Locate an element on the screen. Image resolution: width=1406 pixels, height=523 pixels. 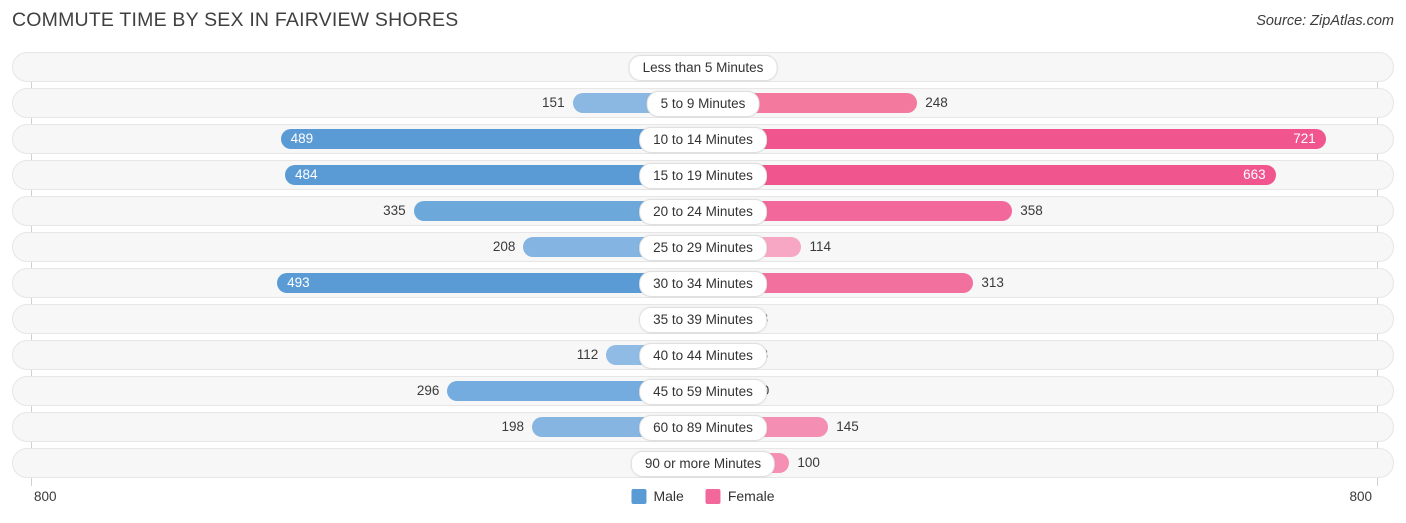
page-title: COMMUTE TIME BY SEX IN FAIRVIEW SHORES is located at coordinates (235, 20).